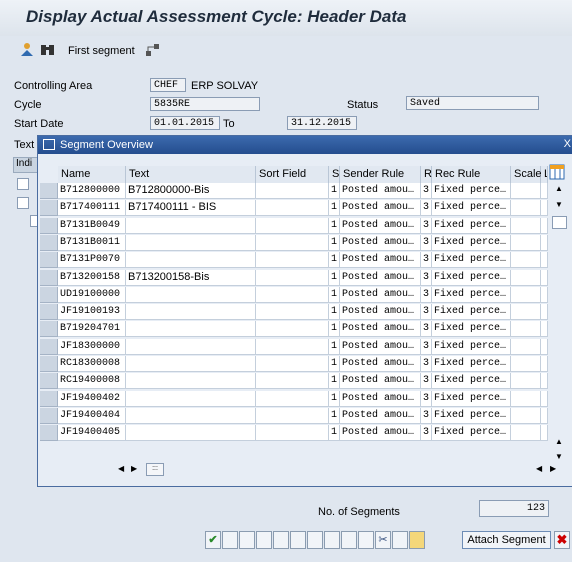 Image resolution: width=572 pixels, height=562 pixels. Describe the element at coordinates (544, 174) in the screenshot. I see `col-header-lo: Lo` at that location.